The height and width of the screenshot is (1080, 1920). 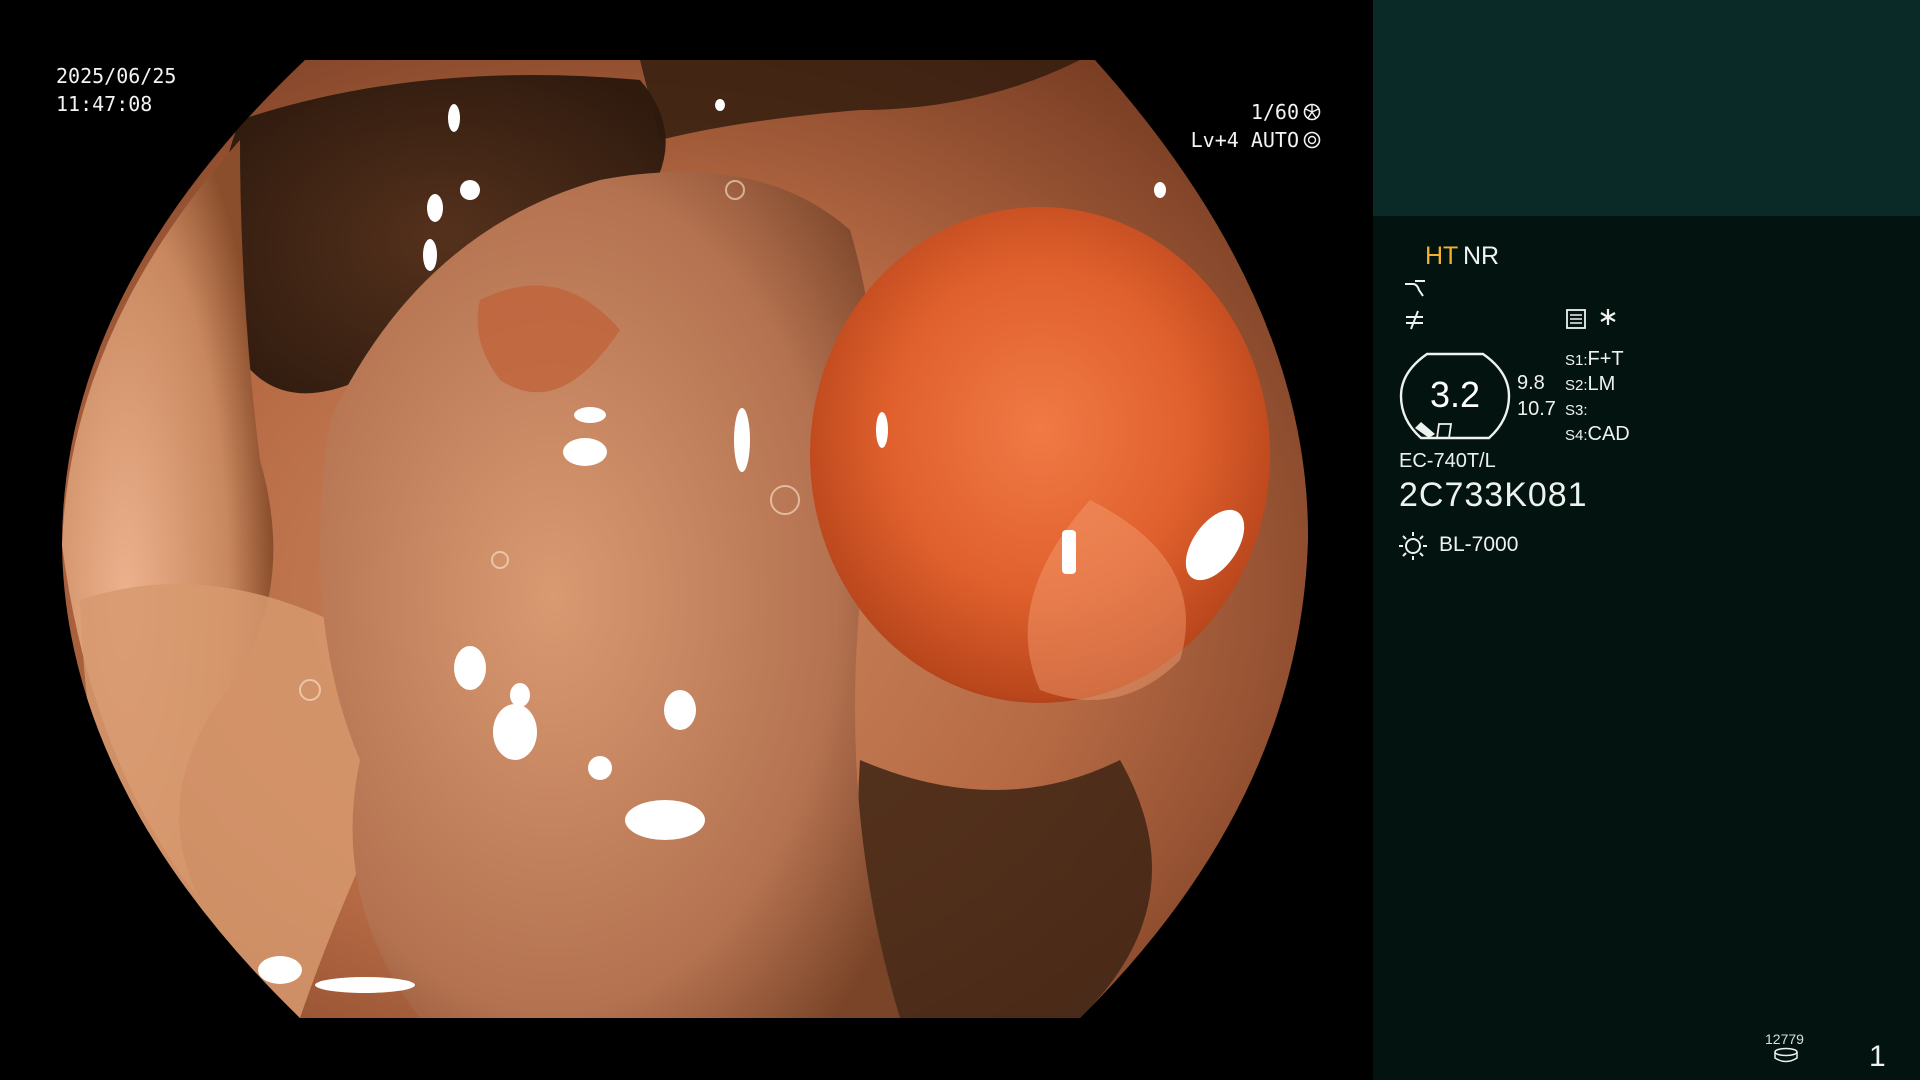 I want to click on storage-disk-icon, so click(x=1786, y=1057).